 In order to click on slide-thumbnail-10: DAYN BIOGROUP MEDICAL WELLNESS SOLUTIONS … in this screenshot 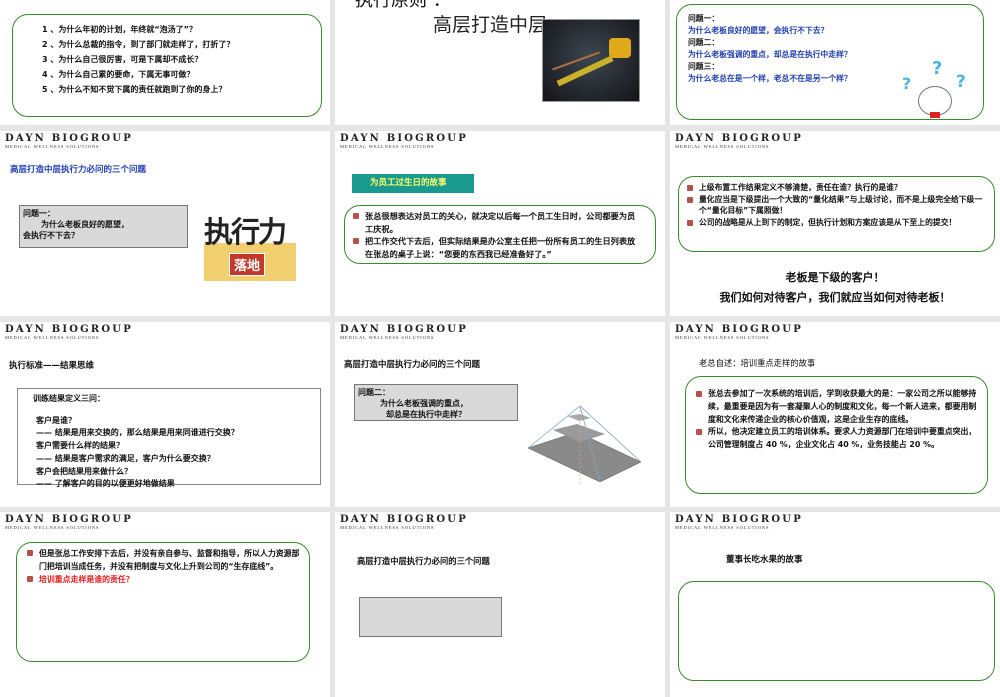, I will do `click(165, 604)`.